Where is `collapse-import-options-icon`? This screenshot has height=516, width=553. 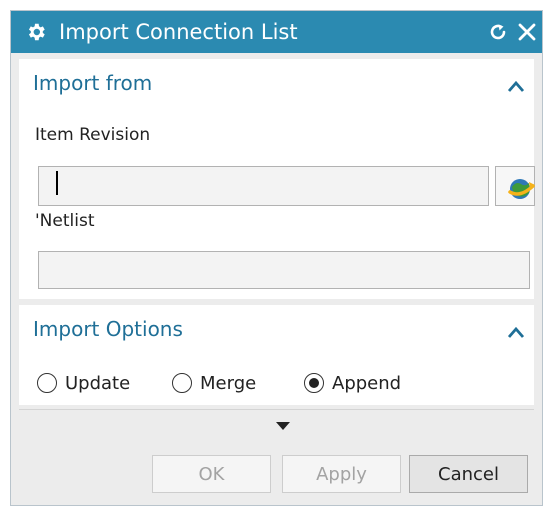 collapse-import-options-icon is located at coordinates (516, 332).